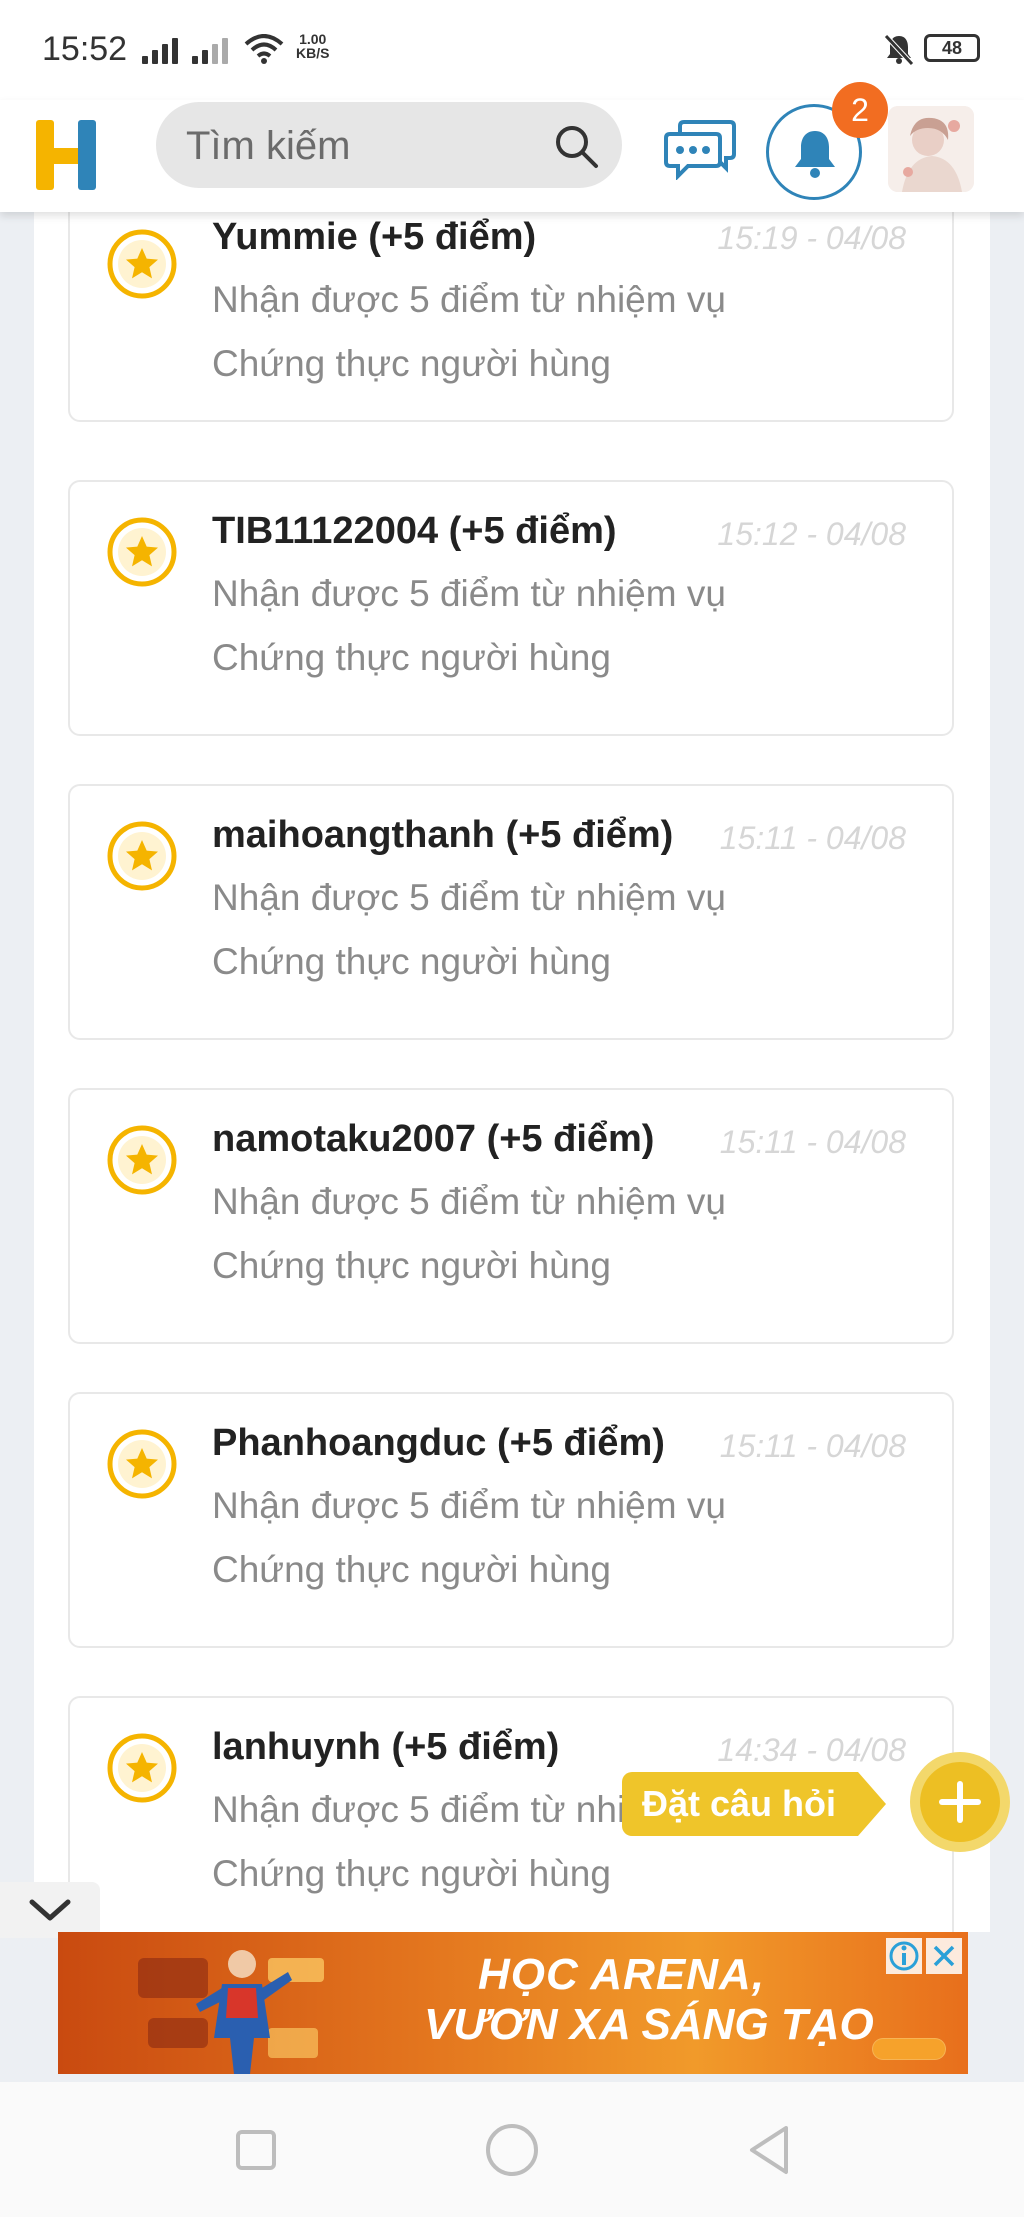 Image resolution: width=1024 pixels, height=2217 pixels. What do you see at coordinates (770, 2150) in the screenshot?
I see `back-icon` at bounding box center [770, 2150].